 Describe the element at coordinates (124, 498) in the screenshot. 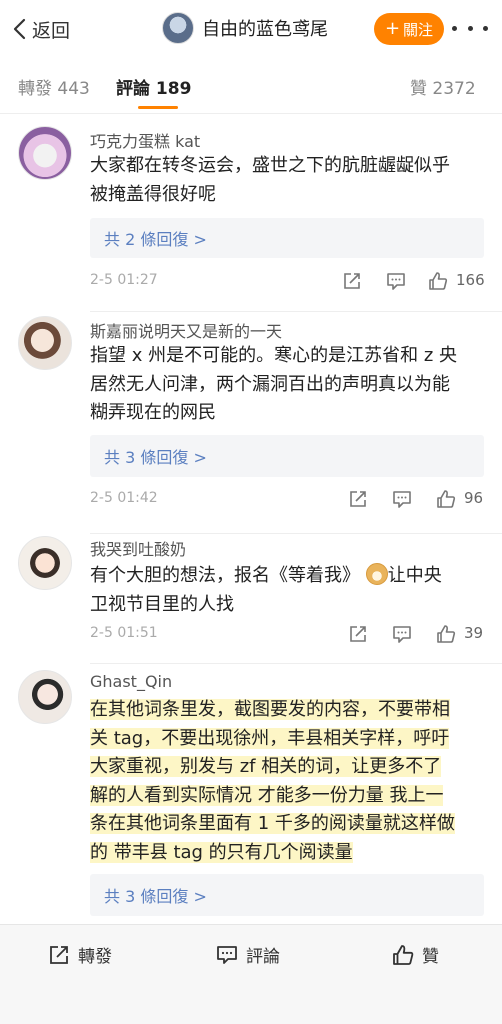

I see `comment-time: 2-5 01:42` at that location.